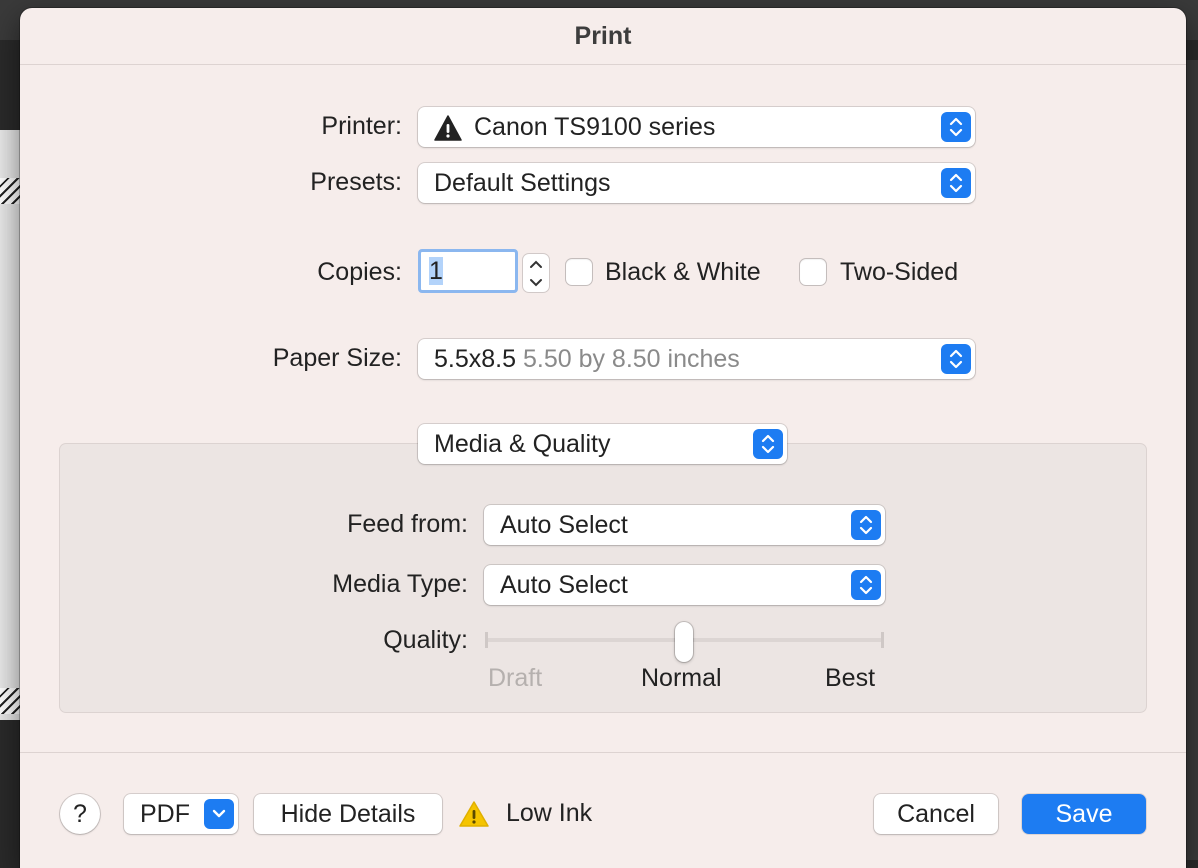 The width and height of the screenshot is (1198, 868). Describe the element at coordinates (536, 263) in the screenshot. I see `chevron-up-icon` at that location.